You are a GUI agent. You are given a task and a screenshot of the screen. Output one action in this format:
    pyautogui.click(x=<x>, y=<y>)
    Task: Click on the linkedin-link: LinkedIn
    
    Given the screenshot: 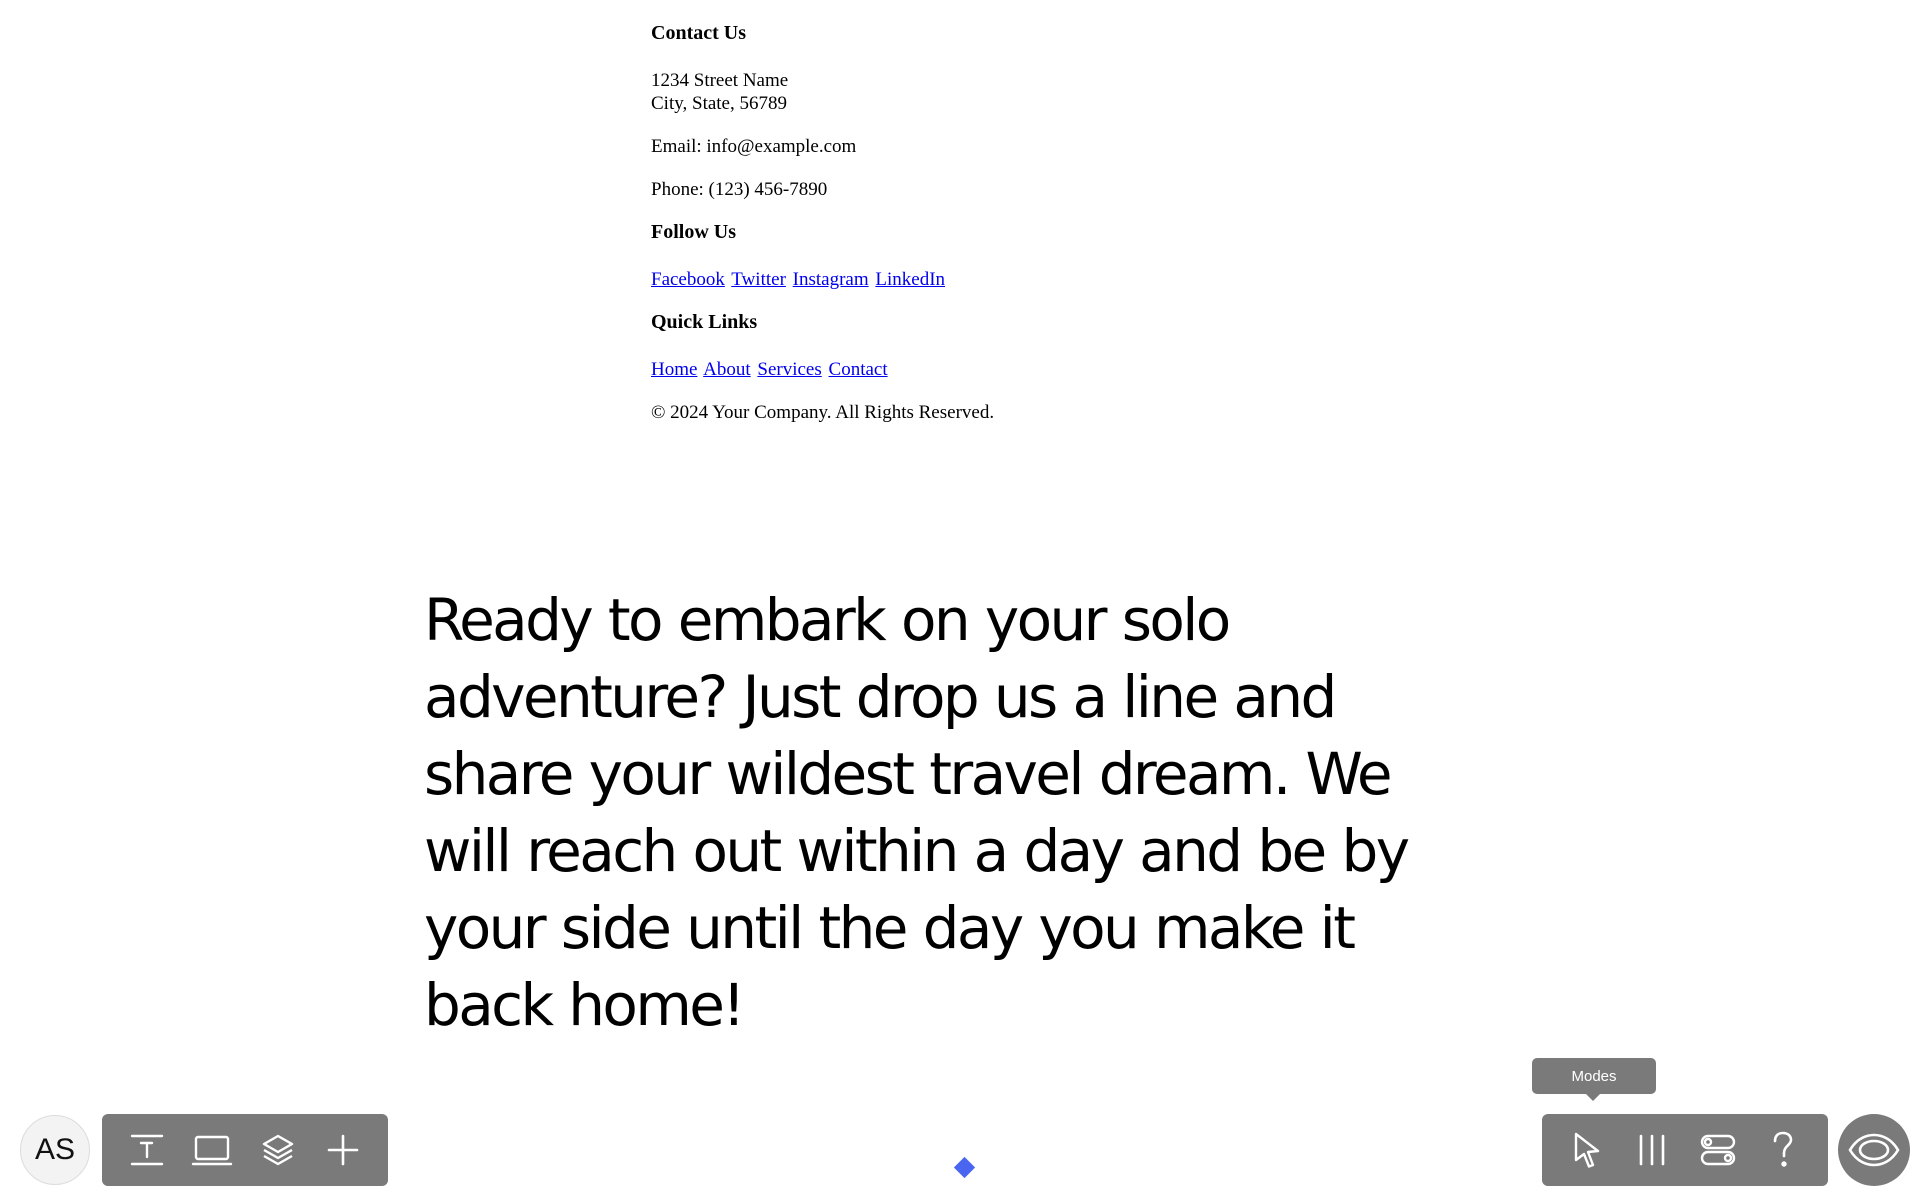 What is the action you would take?
    pyautogui.click(x=910, y=279)
    